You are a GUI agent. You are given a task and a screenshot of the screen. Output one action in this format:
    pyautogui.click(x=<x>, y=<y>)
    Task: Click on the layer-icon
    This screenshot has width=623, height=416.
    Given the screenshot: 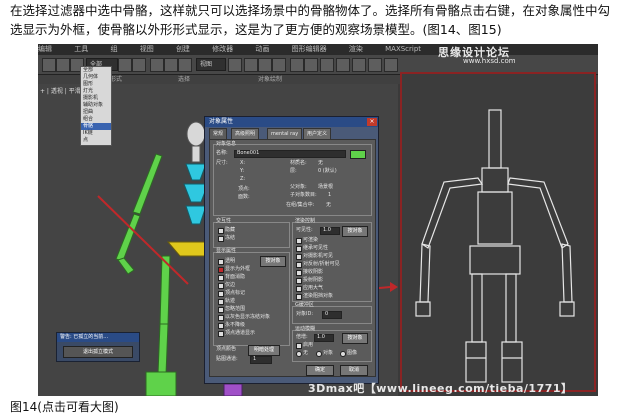 What is the action you would take?
    pyautogui.click(x=327, y=65)
    